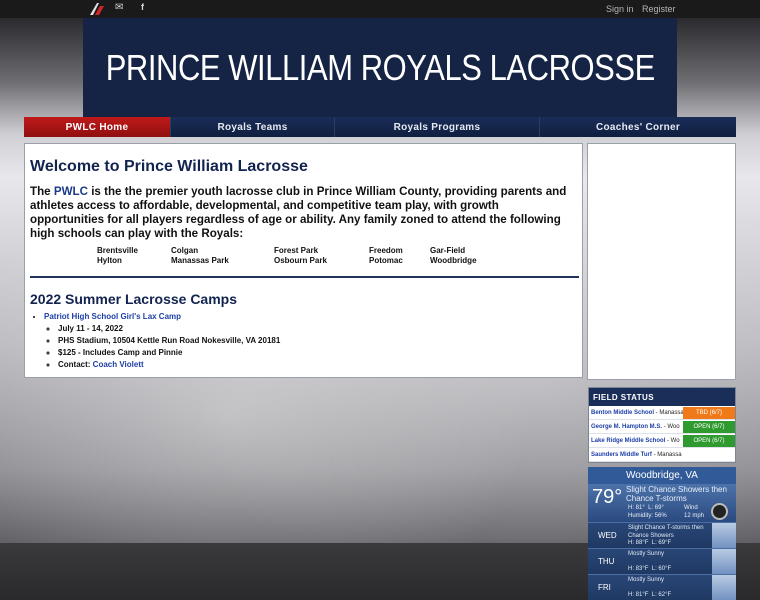 The image size is (760, 600). Describe the element at coordinates (300, 260) in the screenshot. I see `school-item: Osbourn Park` at that location.